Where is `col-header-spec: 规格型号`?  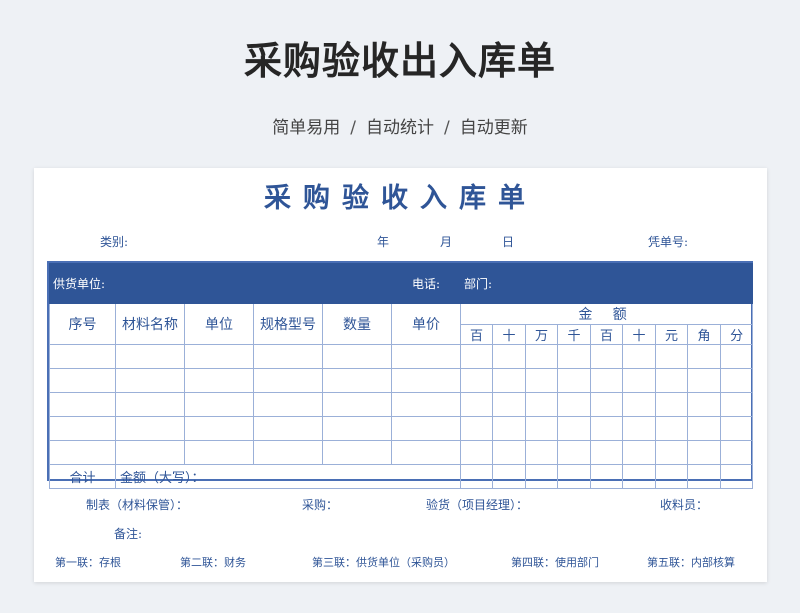 col-header-spec: 规格型号 is located at coordinates (288, 324).